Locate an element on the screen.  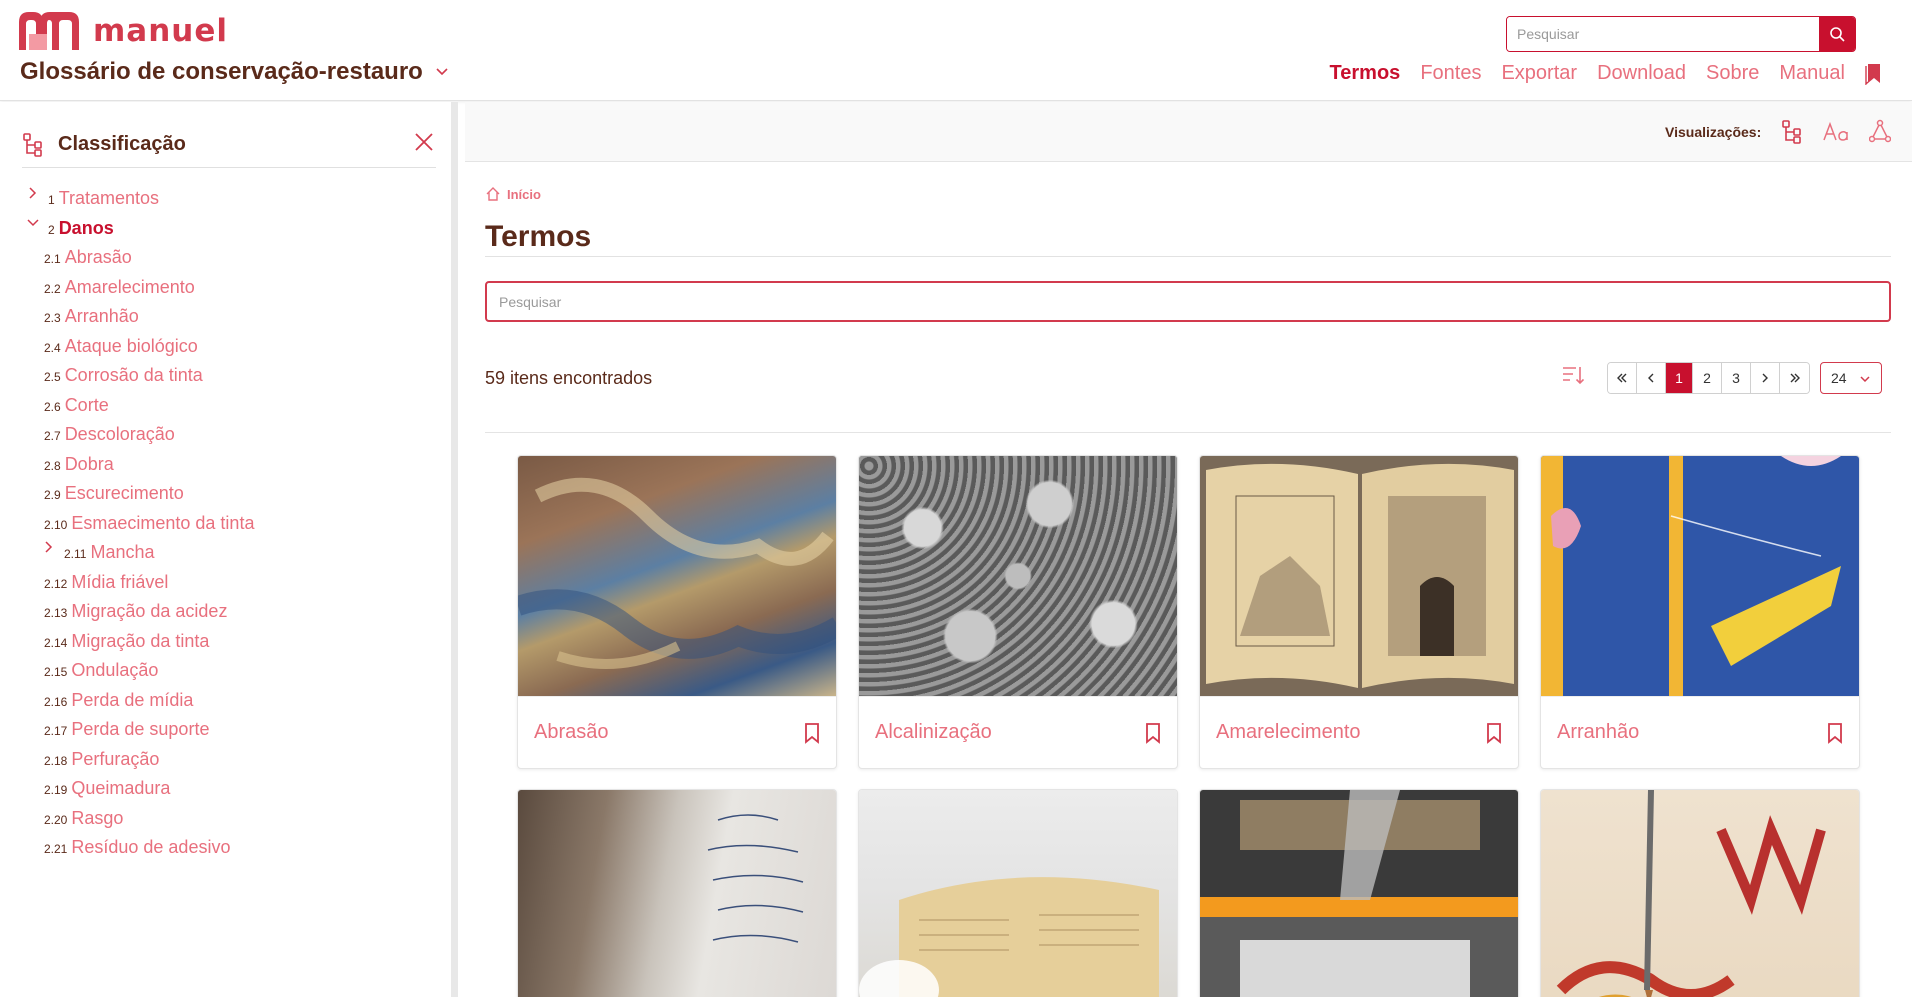
tree-item-label: Perda de suporte is located at coordinates (140, 729).